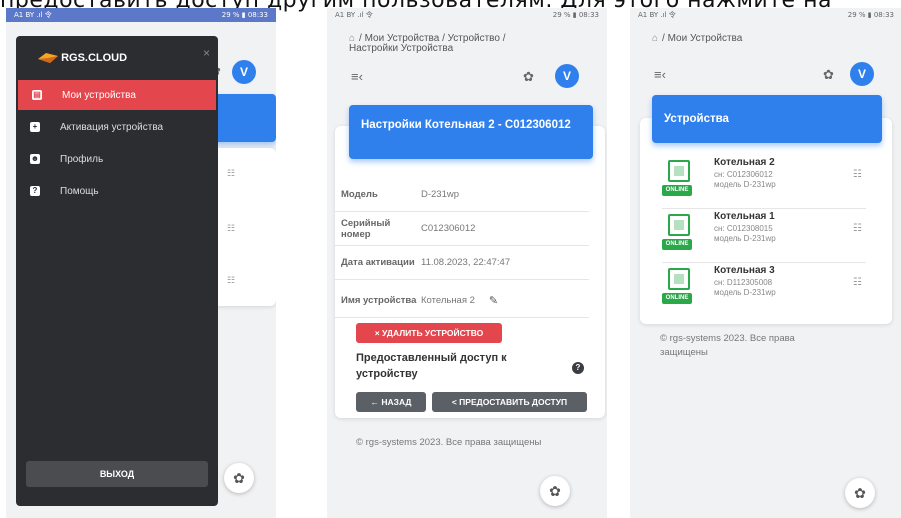 Image resolution: width=901 pixels, height=518 pixels. Describe the element at coordinates (378, 262) in the screenshot. I see `info-key: Дата активации` at that location.